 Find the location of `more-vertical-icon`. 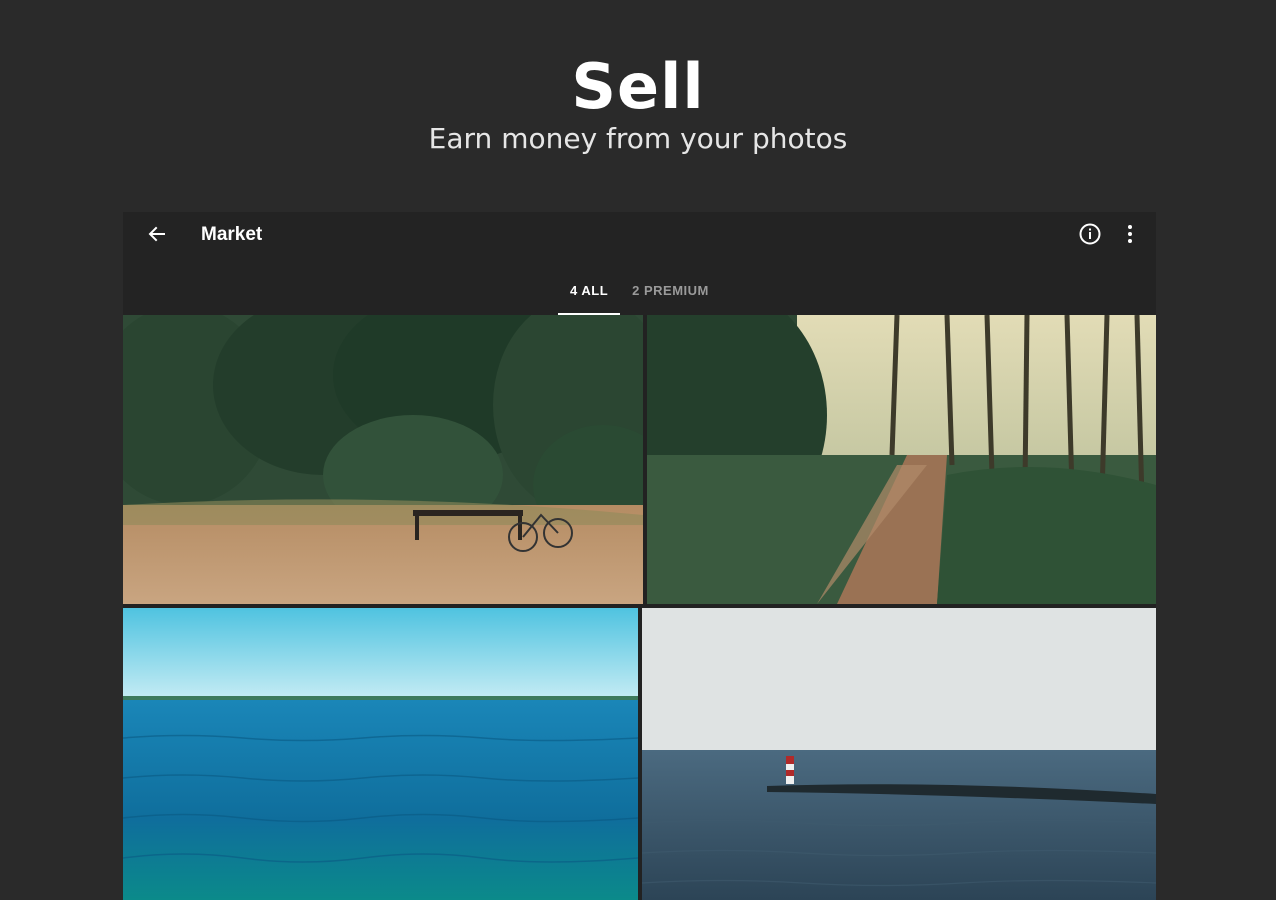

more-vertical-icon is located at coordinates (1130, 234).